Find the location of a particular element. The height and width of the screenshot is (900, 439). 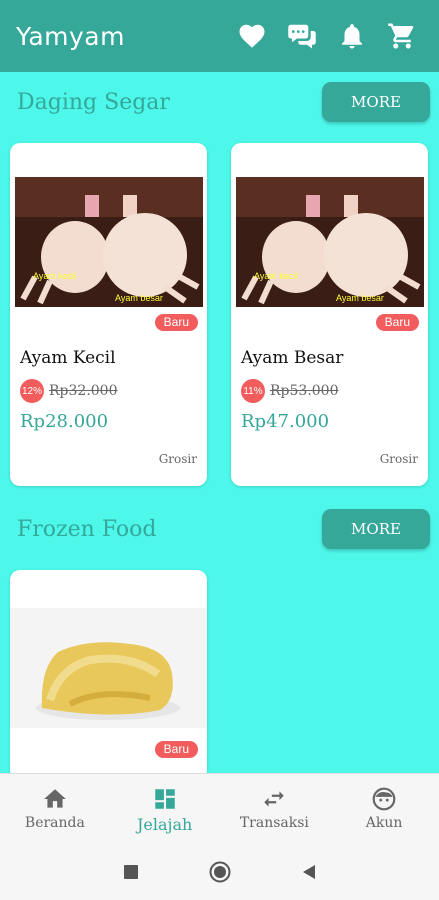

section-title: Daging Segar is located at coordinates (93, 102).